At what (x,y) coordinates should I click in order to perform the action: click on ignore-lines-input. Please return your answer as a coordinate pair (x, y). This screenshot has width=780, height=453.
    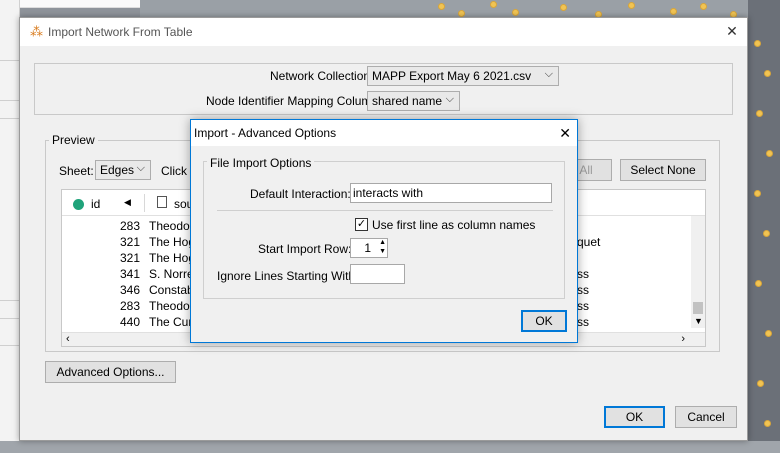
    Looking at the image, I should click on (377, 274).